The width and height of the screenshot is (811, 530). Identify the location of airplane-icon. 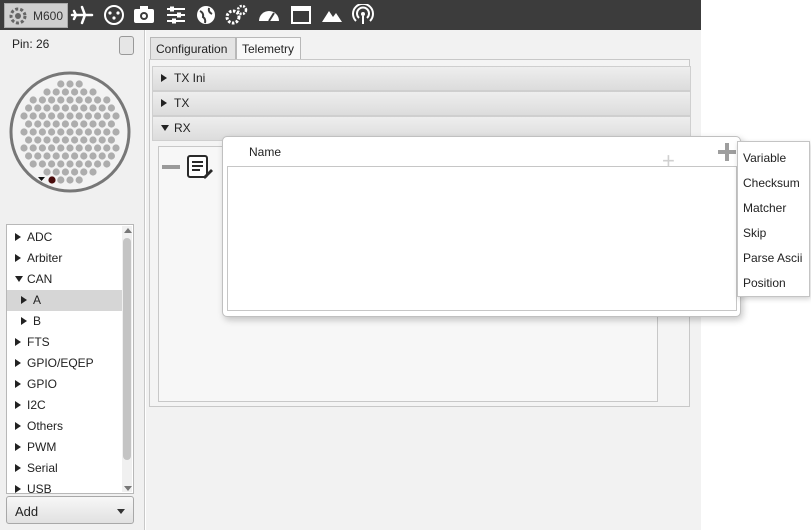
(82, 15).